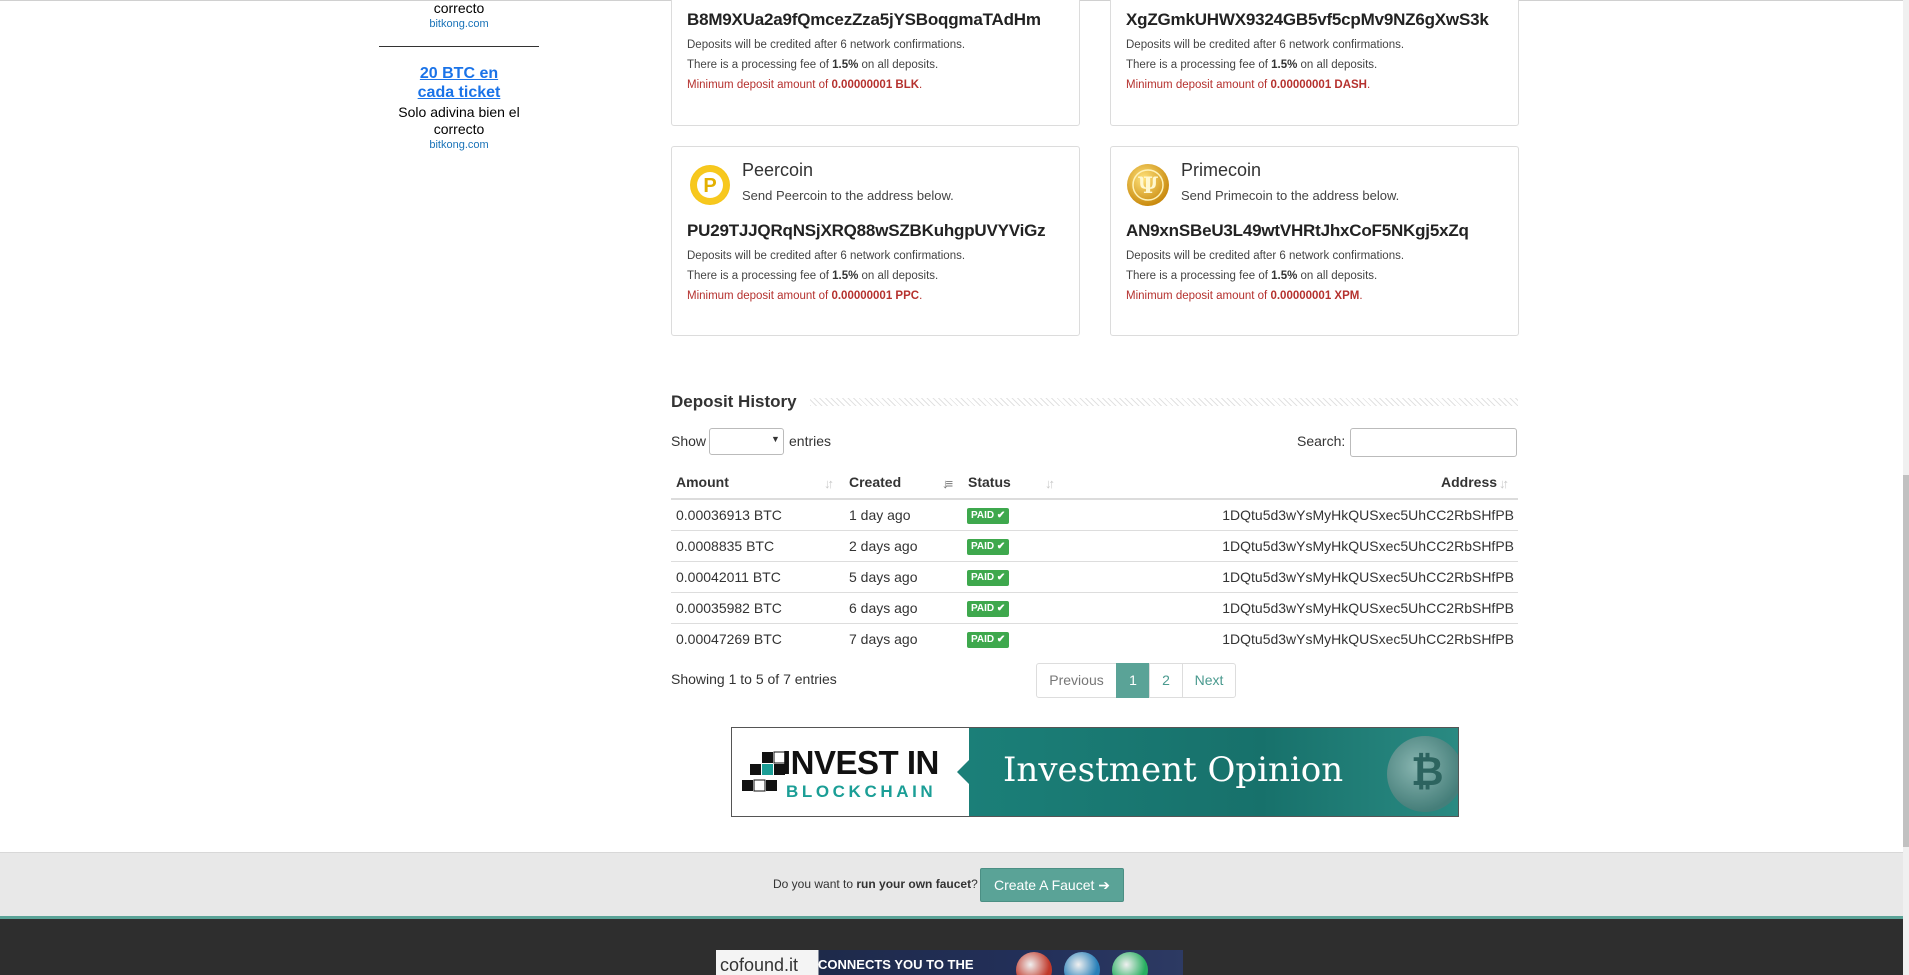 This screenshot has height=975, width=1909. I want to click on cell-created: 7 days ago, so click(883, 639).